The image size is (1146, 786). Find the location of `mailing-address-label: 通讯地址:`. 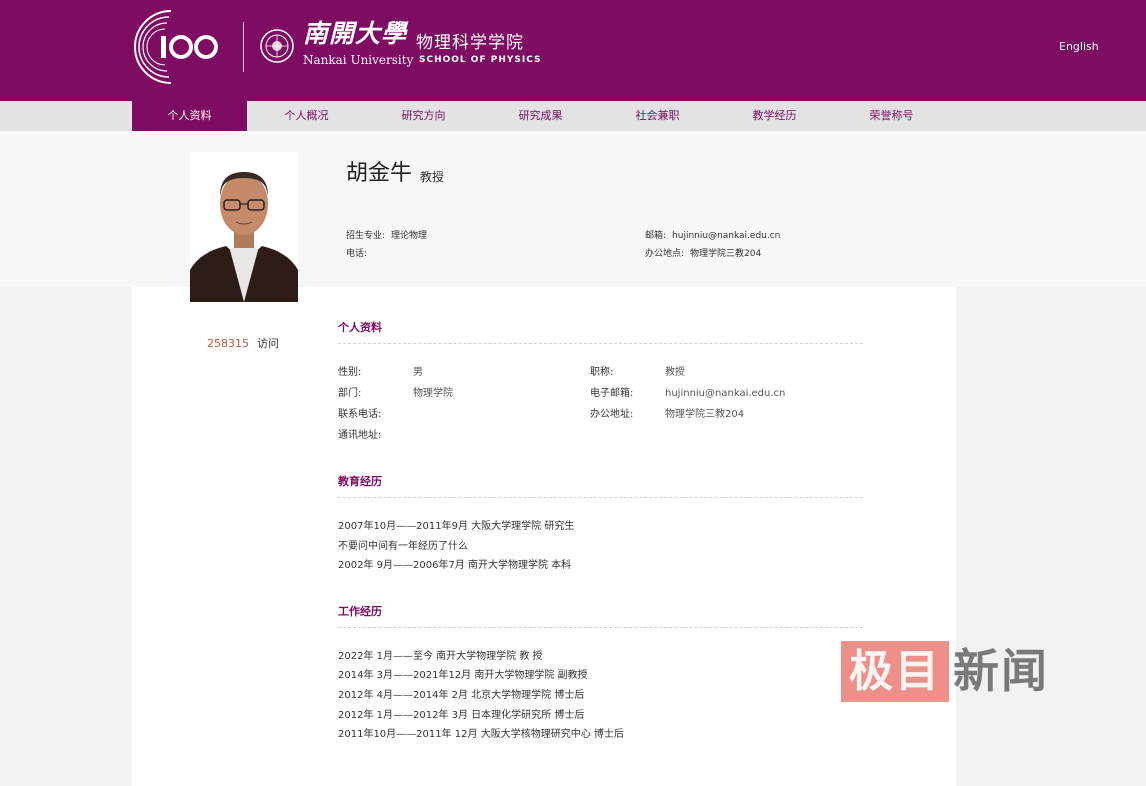

mailing-address-label: 通讯地址: is located at coordinates (360, 435).